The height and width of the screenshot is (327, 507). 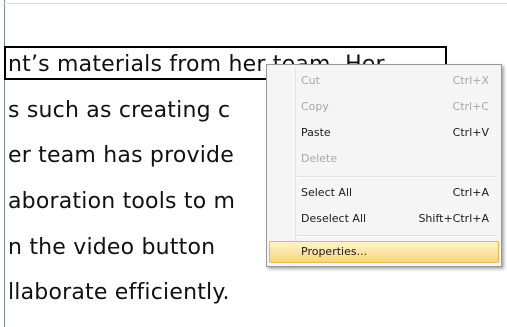 What do you see at coordinates (119, 110) in the screenshot?
I see `document-text-line: s such as creating c` at bounding box center [119, 110].